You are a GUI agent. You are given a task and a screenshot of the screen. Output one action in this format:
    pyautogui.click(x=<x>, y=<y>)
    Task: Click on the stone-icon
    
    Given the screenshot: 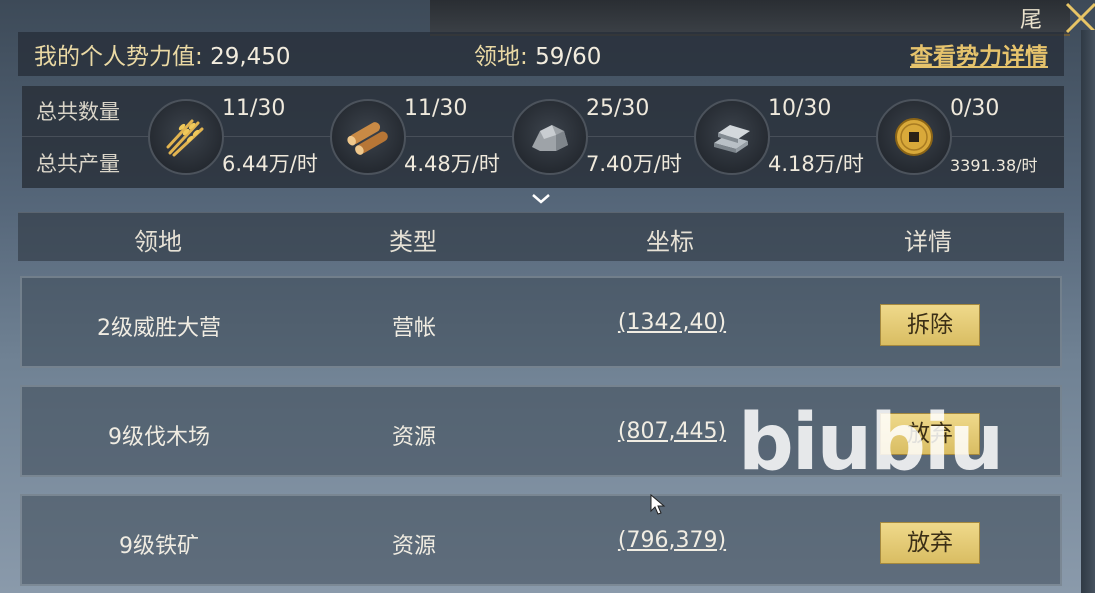 What is the action you would take?
    pyautogui.click(x=550, y=137)
    